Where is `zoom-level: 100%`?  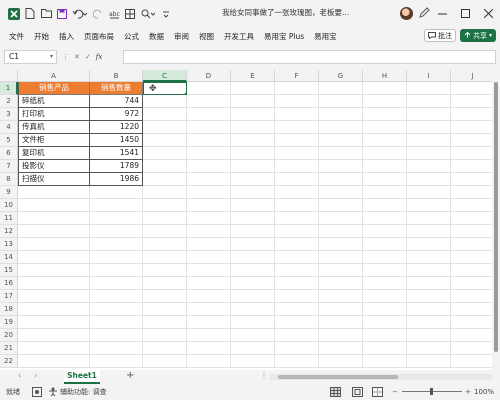
zoom-level: 100% is located at coordinates (484, 392).